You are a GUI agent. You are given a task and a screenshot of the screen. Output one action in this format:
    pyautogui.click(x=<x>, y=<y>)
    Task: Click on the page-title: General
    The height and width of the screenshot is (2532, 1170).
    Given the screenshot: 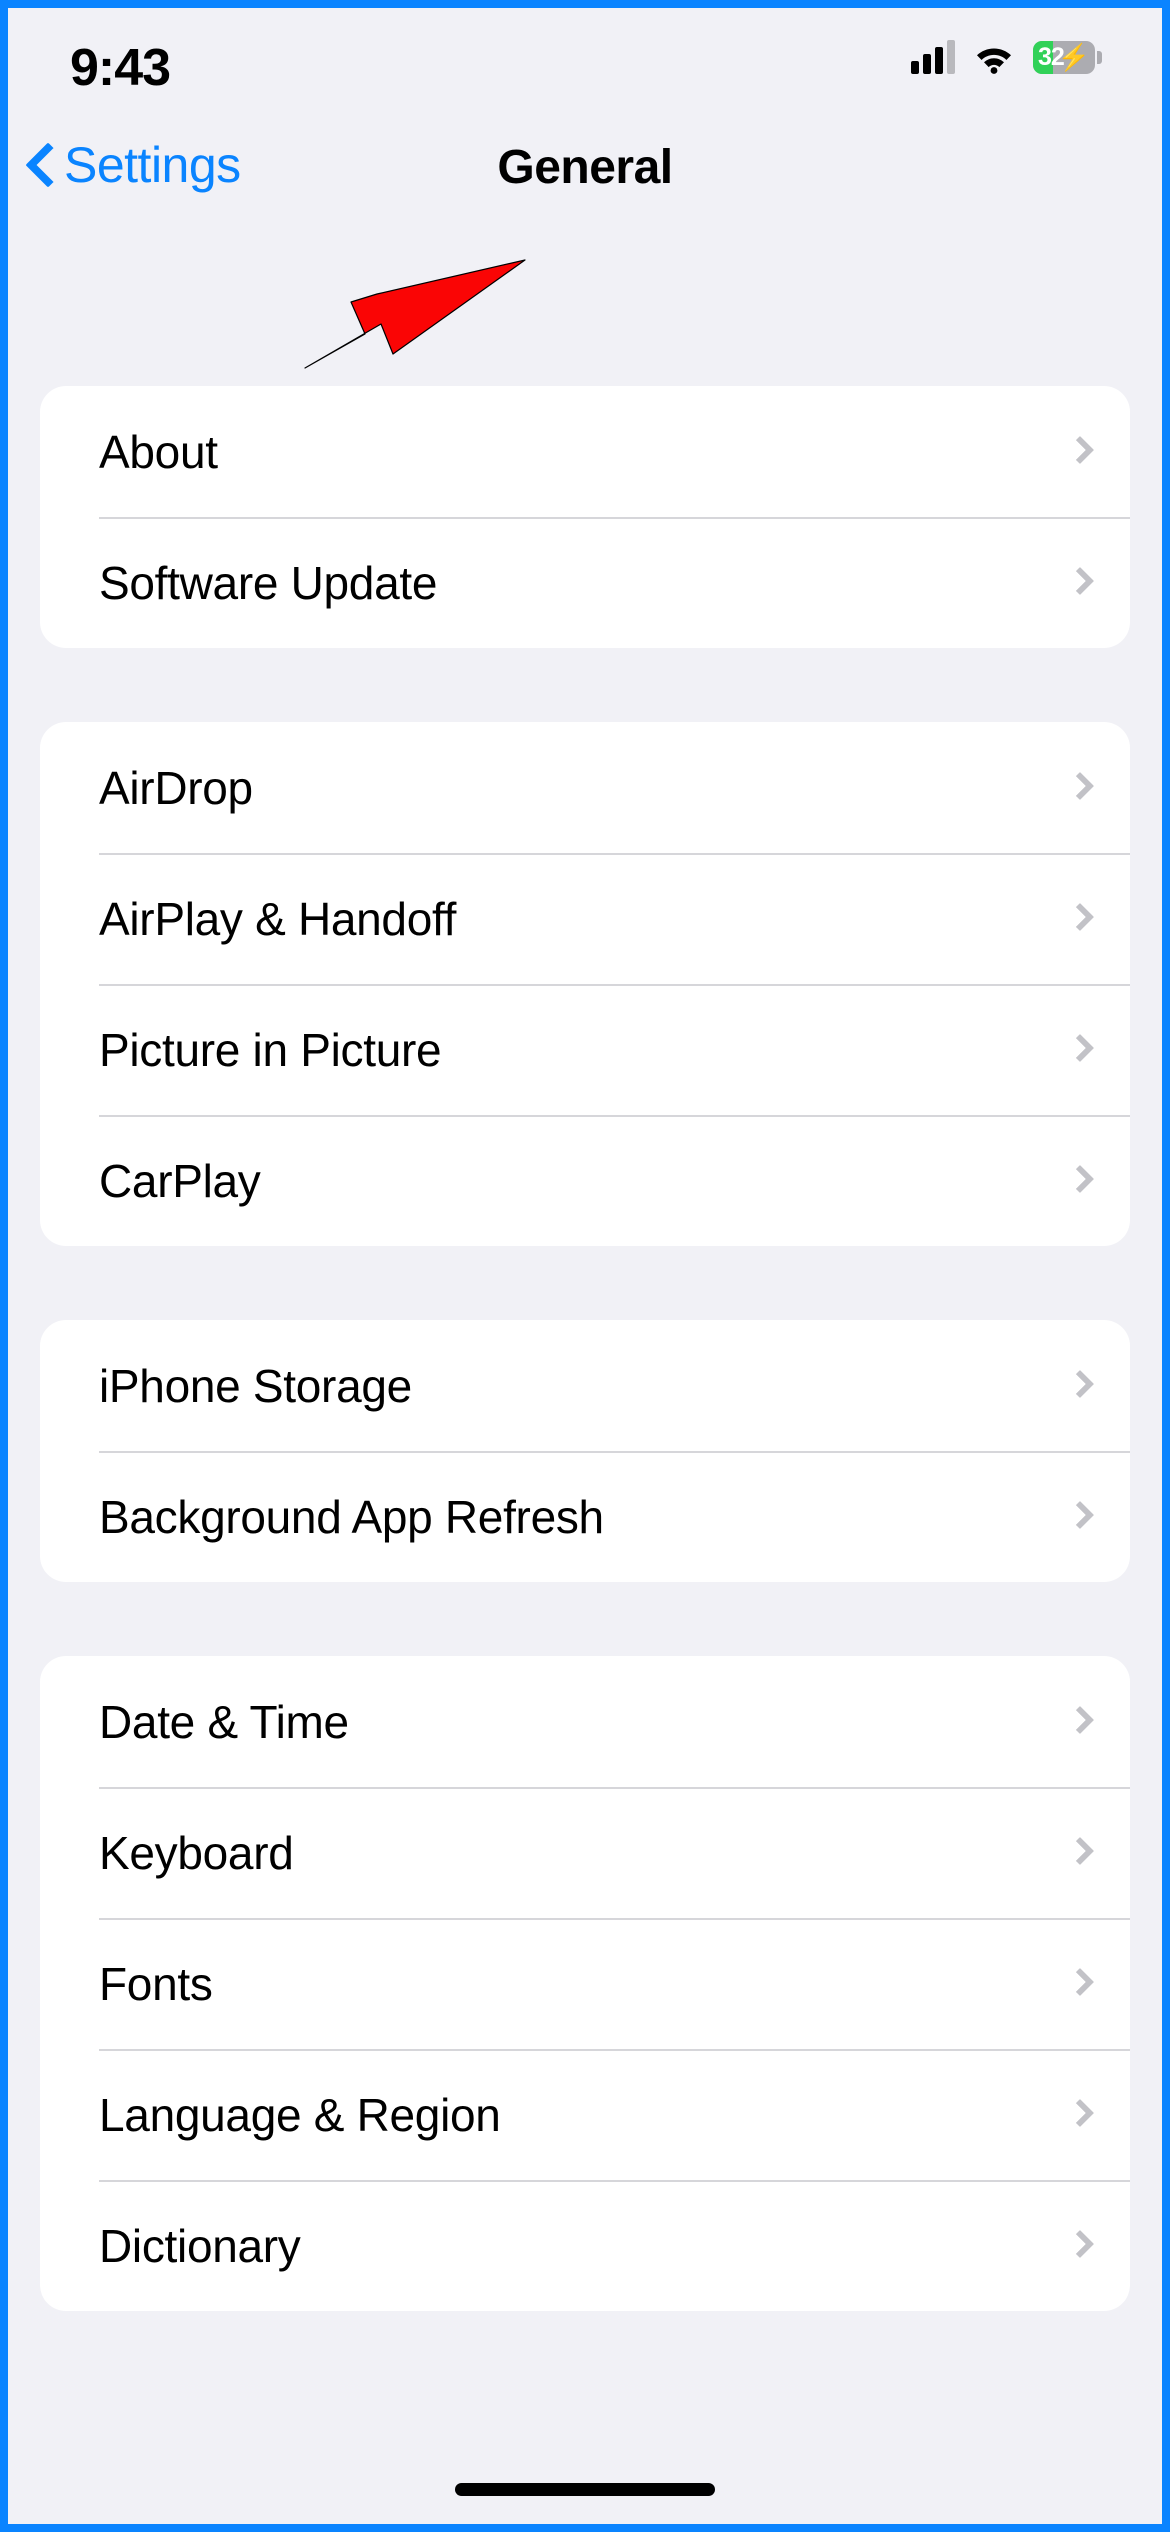 What is the action you would take?
    pyautogui.click(x=585, y=167)
    